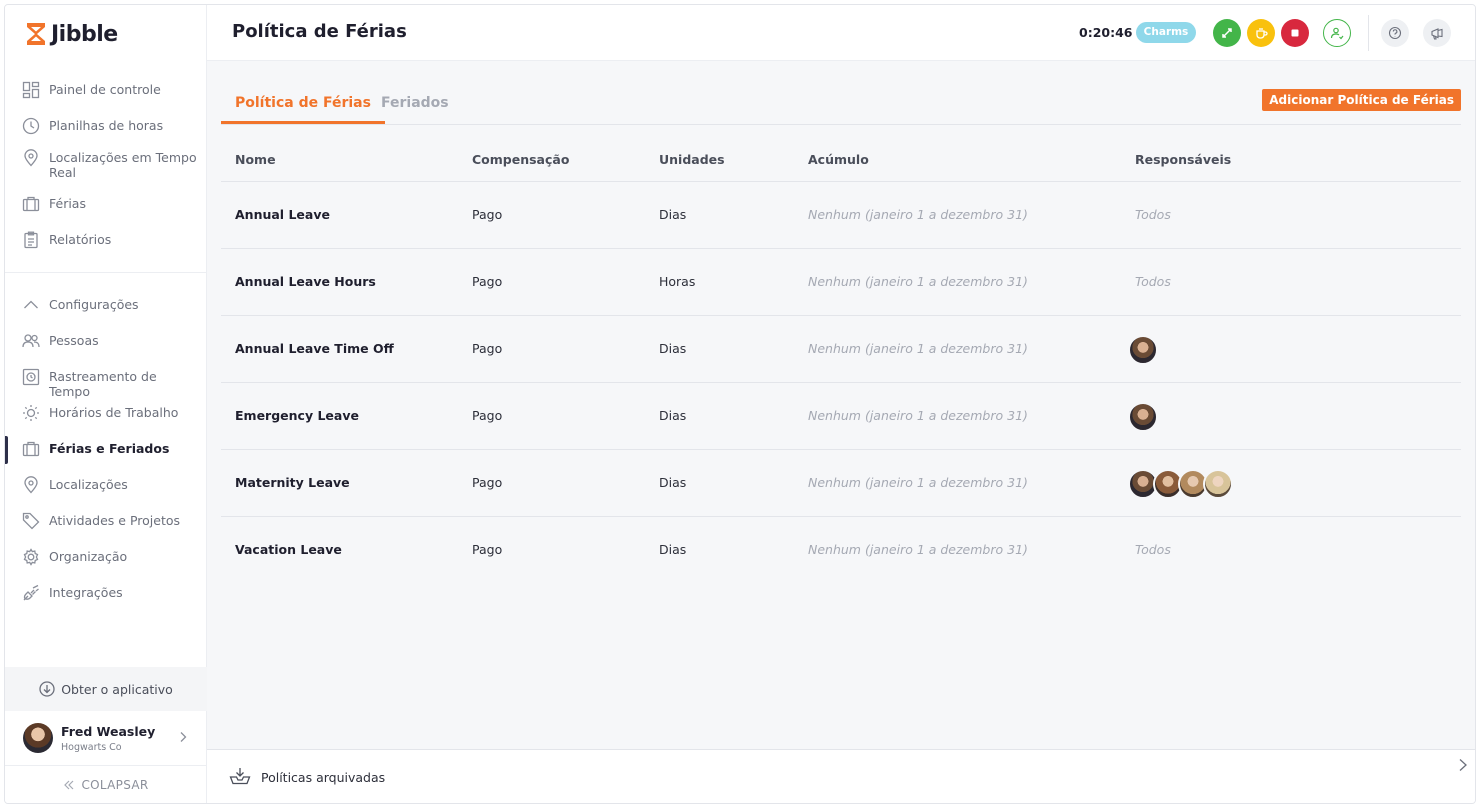  What do you see at coordinates (1361, 100) in the screenshot?
I see `add-leave-policy-button: Adicionar Política de Férias` at bounding box center [1361, 100].